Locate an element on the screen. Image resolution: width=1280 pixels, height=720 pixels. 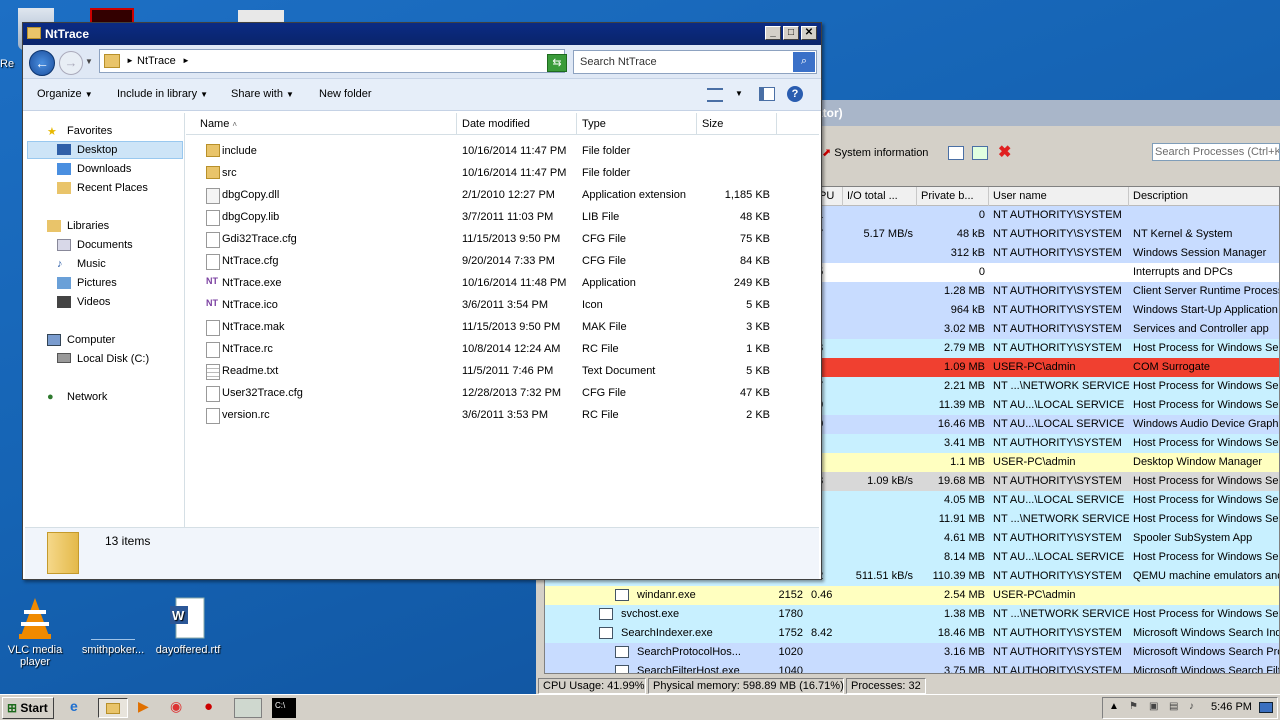
minimize-button: _ is located at coordinates (773, 33).